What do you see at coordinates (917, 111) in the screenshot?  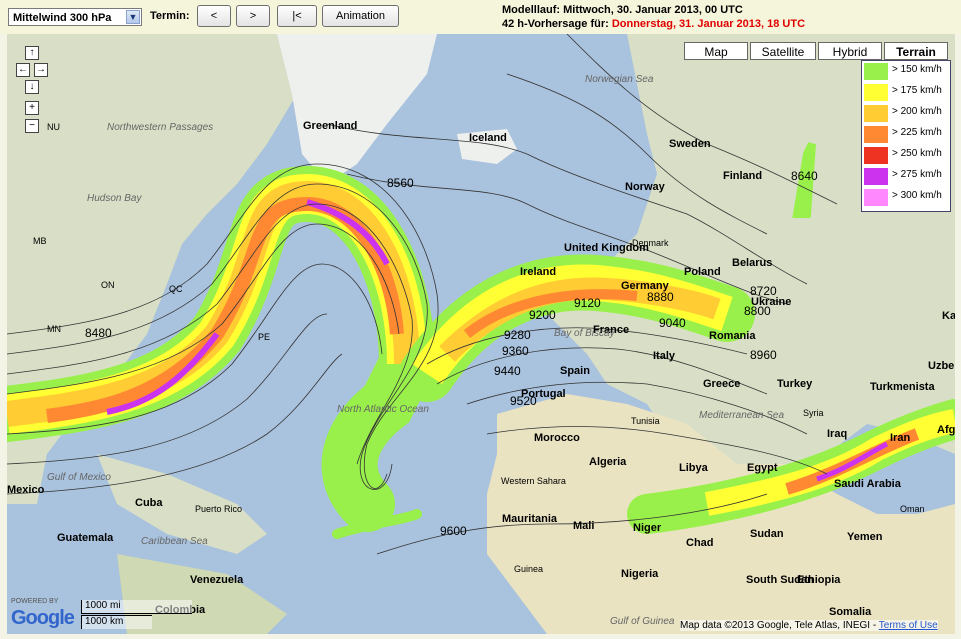 I see `legend-label: > 200 km/h` at bounding box center [917, 111].